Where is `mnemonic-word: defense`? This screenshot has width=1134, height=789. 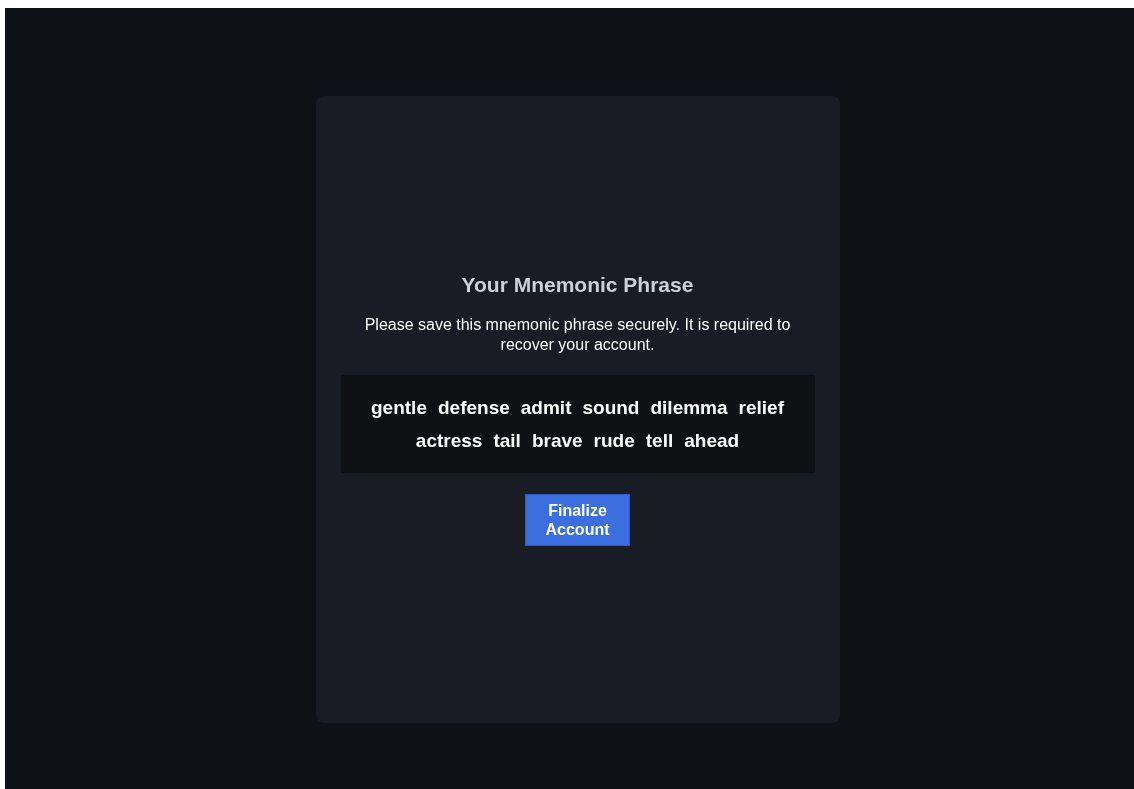
mnemonic-word: defense is located at coordinates (473, 407).